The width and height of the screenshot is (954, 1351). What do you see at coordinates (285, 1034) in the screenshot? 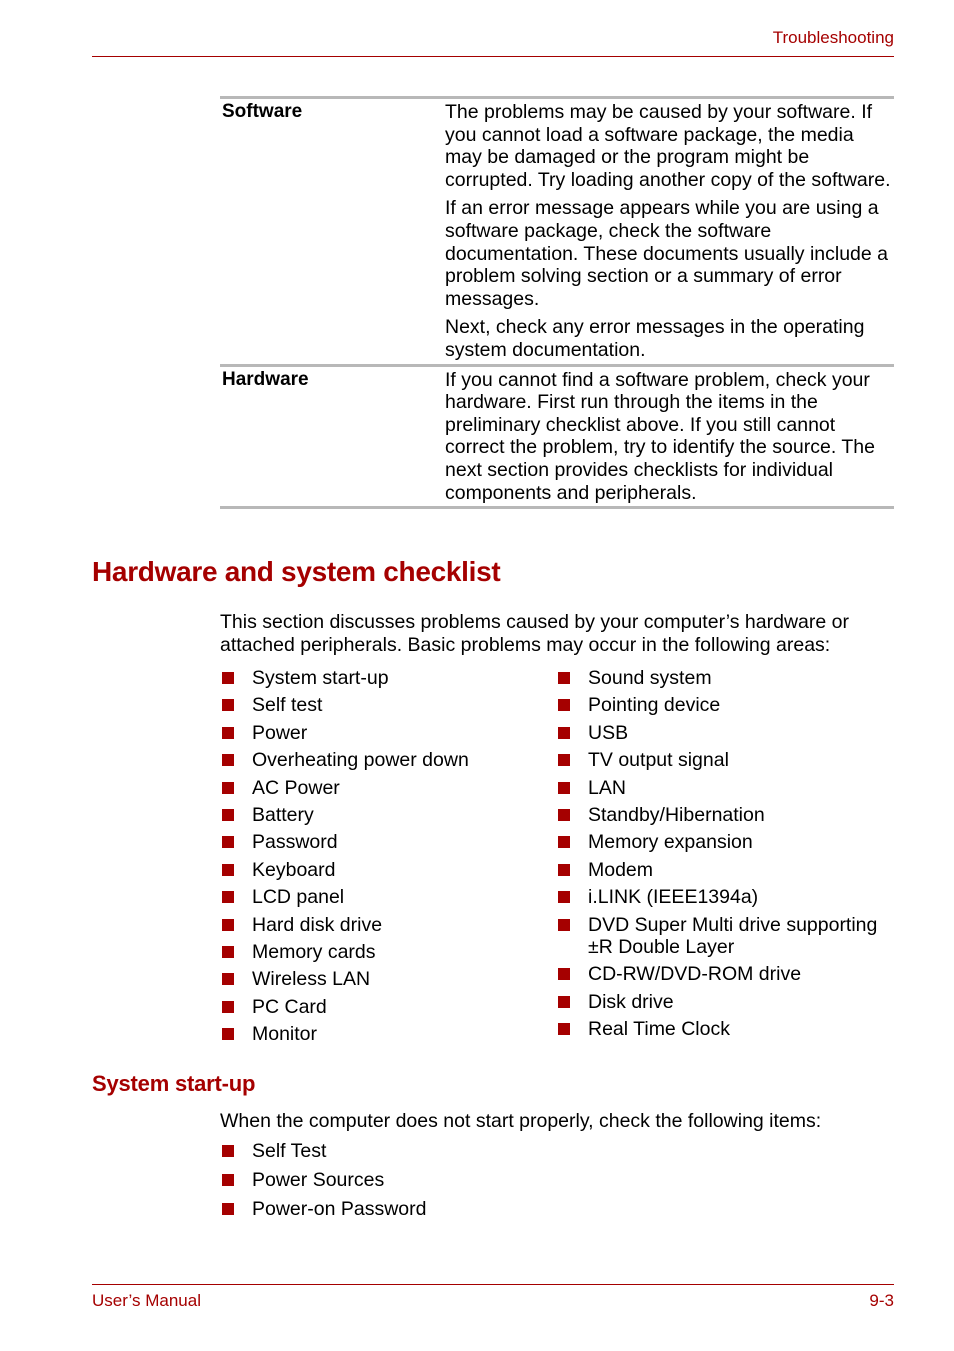
I see `list-item-text: Monitor` at bounding box center [285, 1034].